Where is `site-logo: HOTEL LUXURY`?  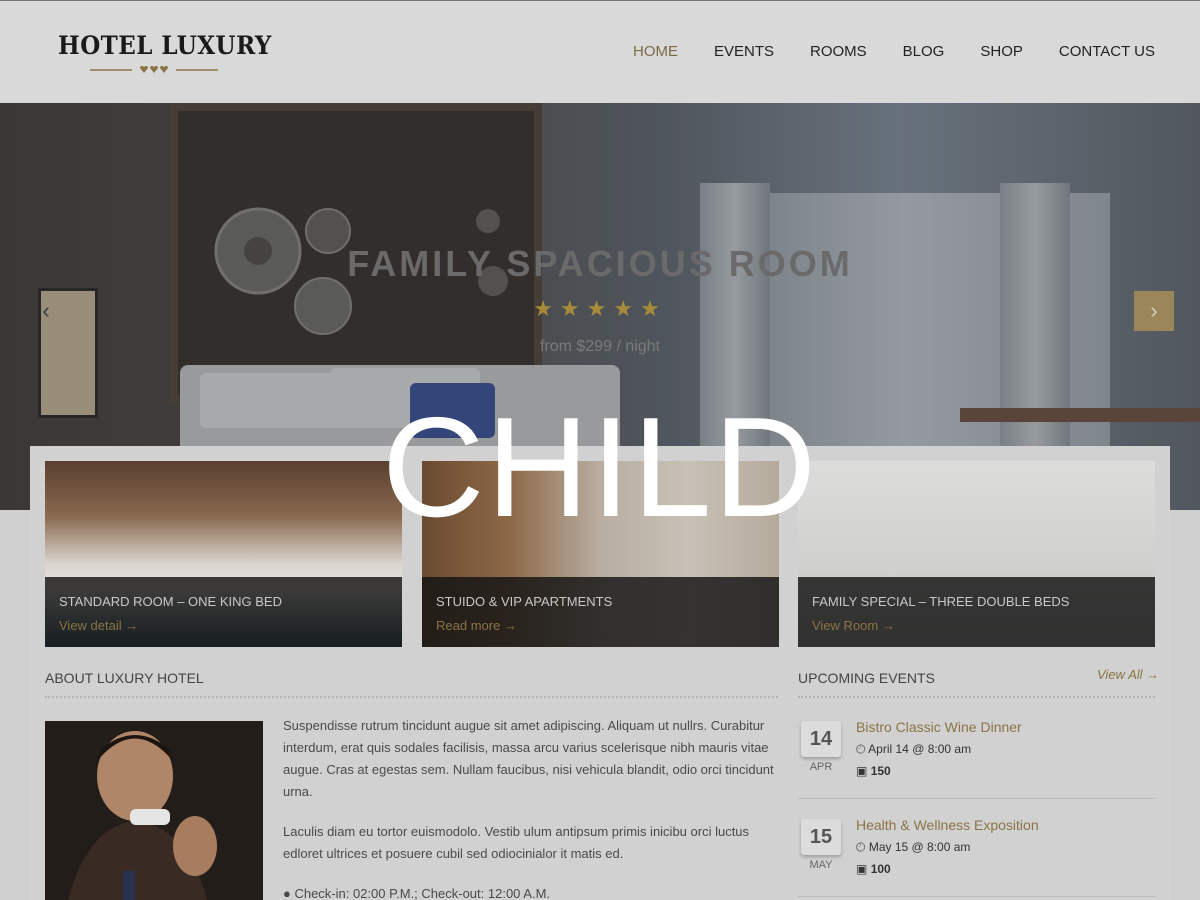
site-logo: HOTEL LUXURY is located at coordinates (165, 52).